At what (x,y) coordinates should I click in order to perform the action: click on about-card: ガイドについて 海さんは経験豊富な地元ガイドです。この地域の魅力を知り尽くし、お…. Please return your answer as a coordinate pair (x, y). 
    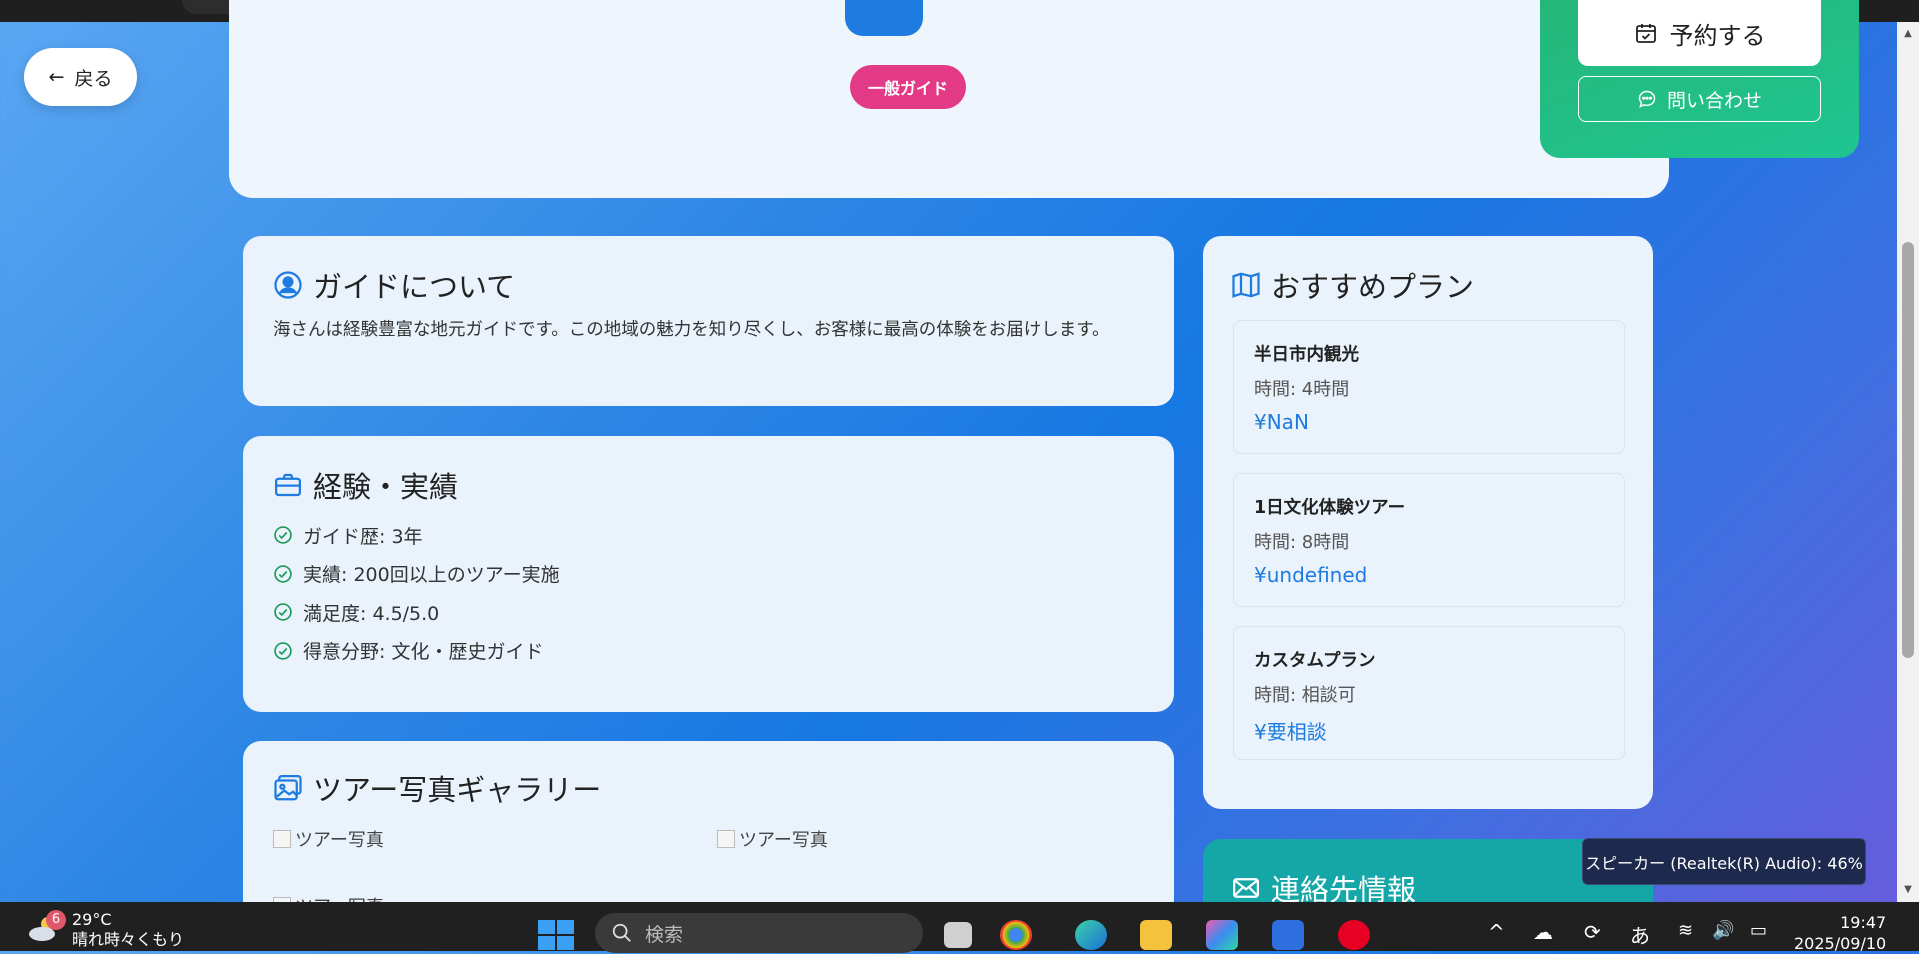
    Looking at the image, I should click on (708, 321).